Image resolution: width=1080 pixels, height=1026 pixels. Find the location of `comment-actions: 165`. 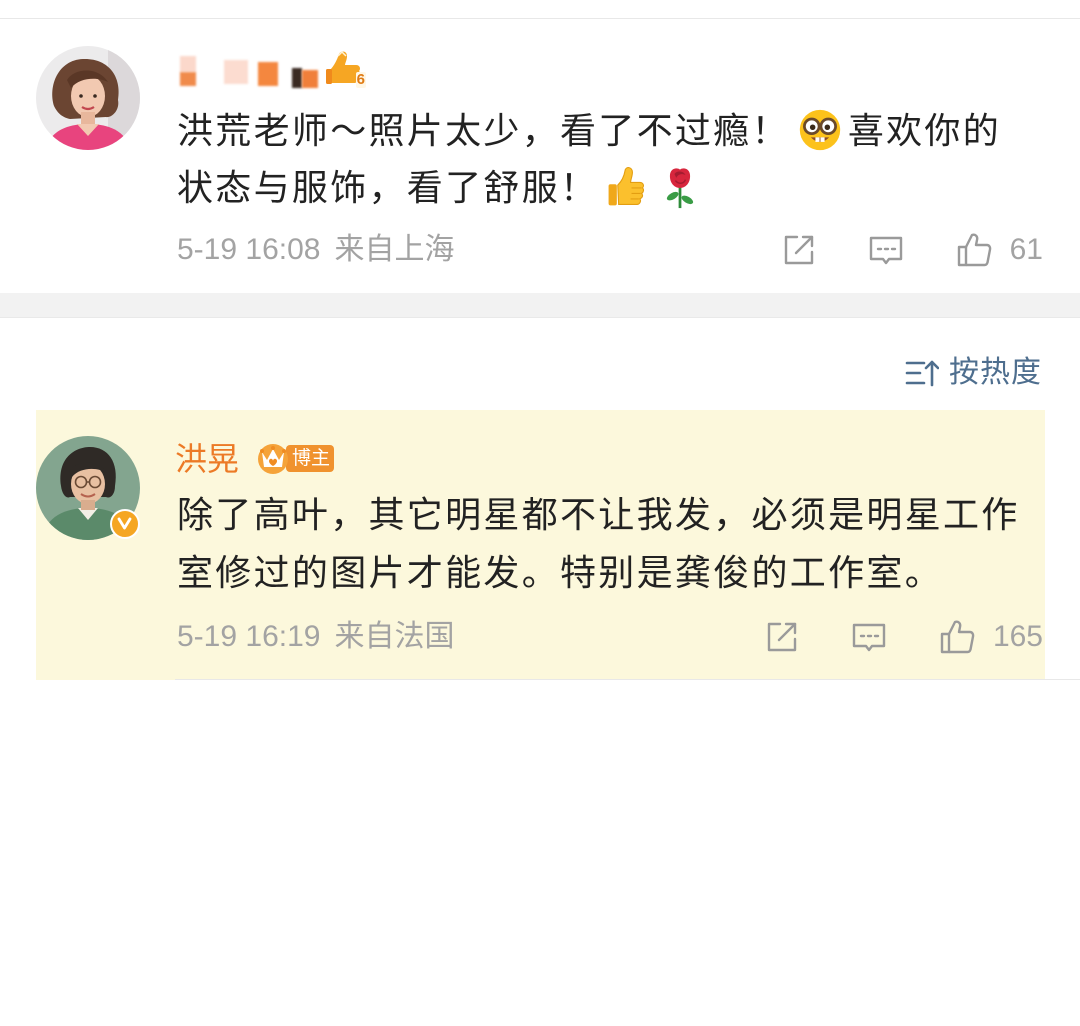

comment-actions: 165 is located at coordinates (903, 637).